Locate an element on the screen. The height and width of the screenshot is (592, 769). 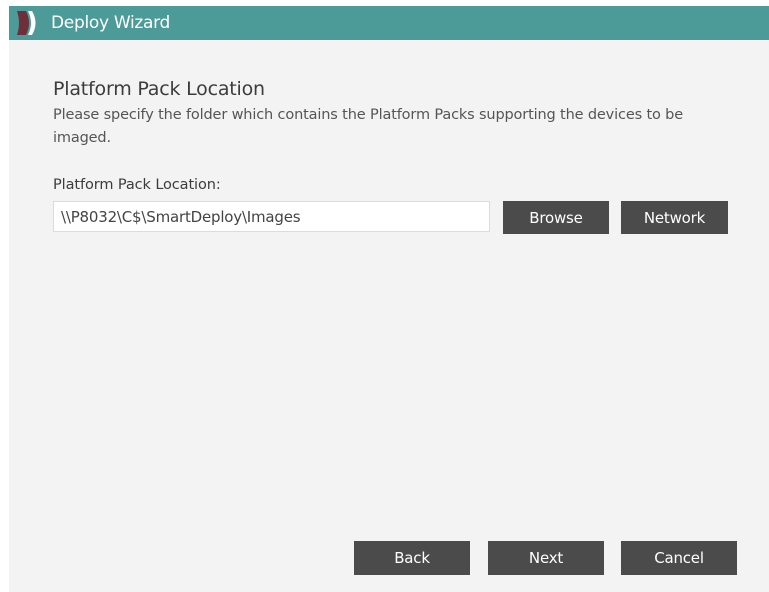
window-title: Deploy Wizard is located at coordinates (111, 23).